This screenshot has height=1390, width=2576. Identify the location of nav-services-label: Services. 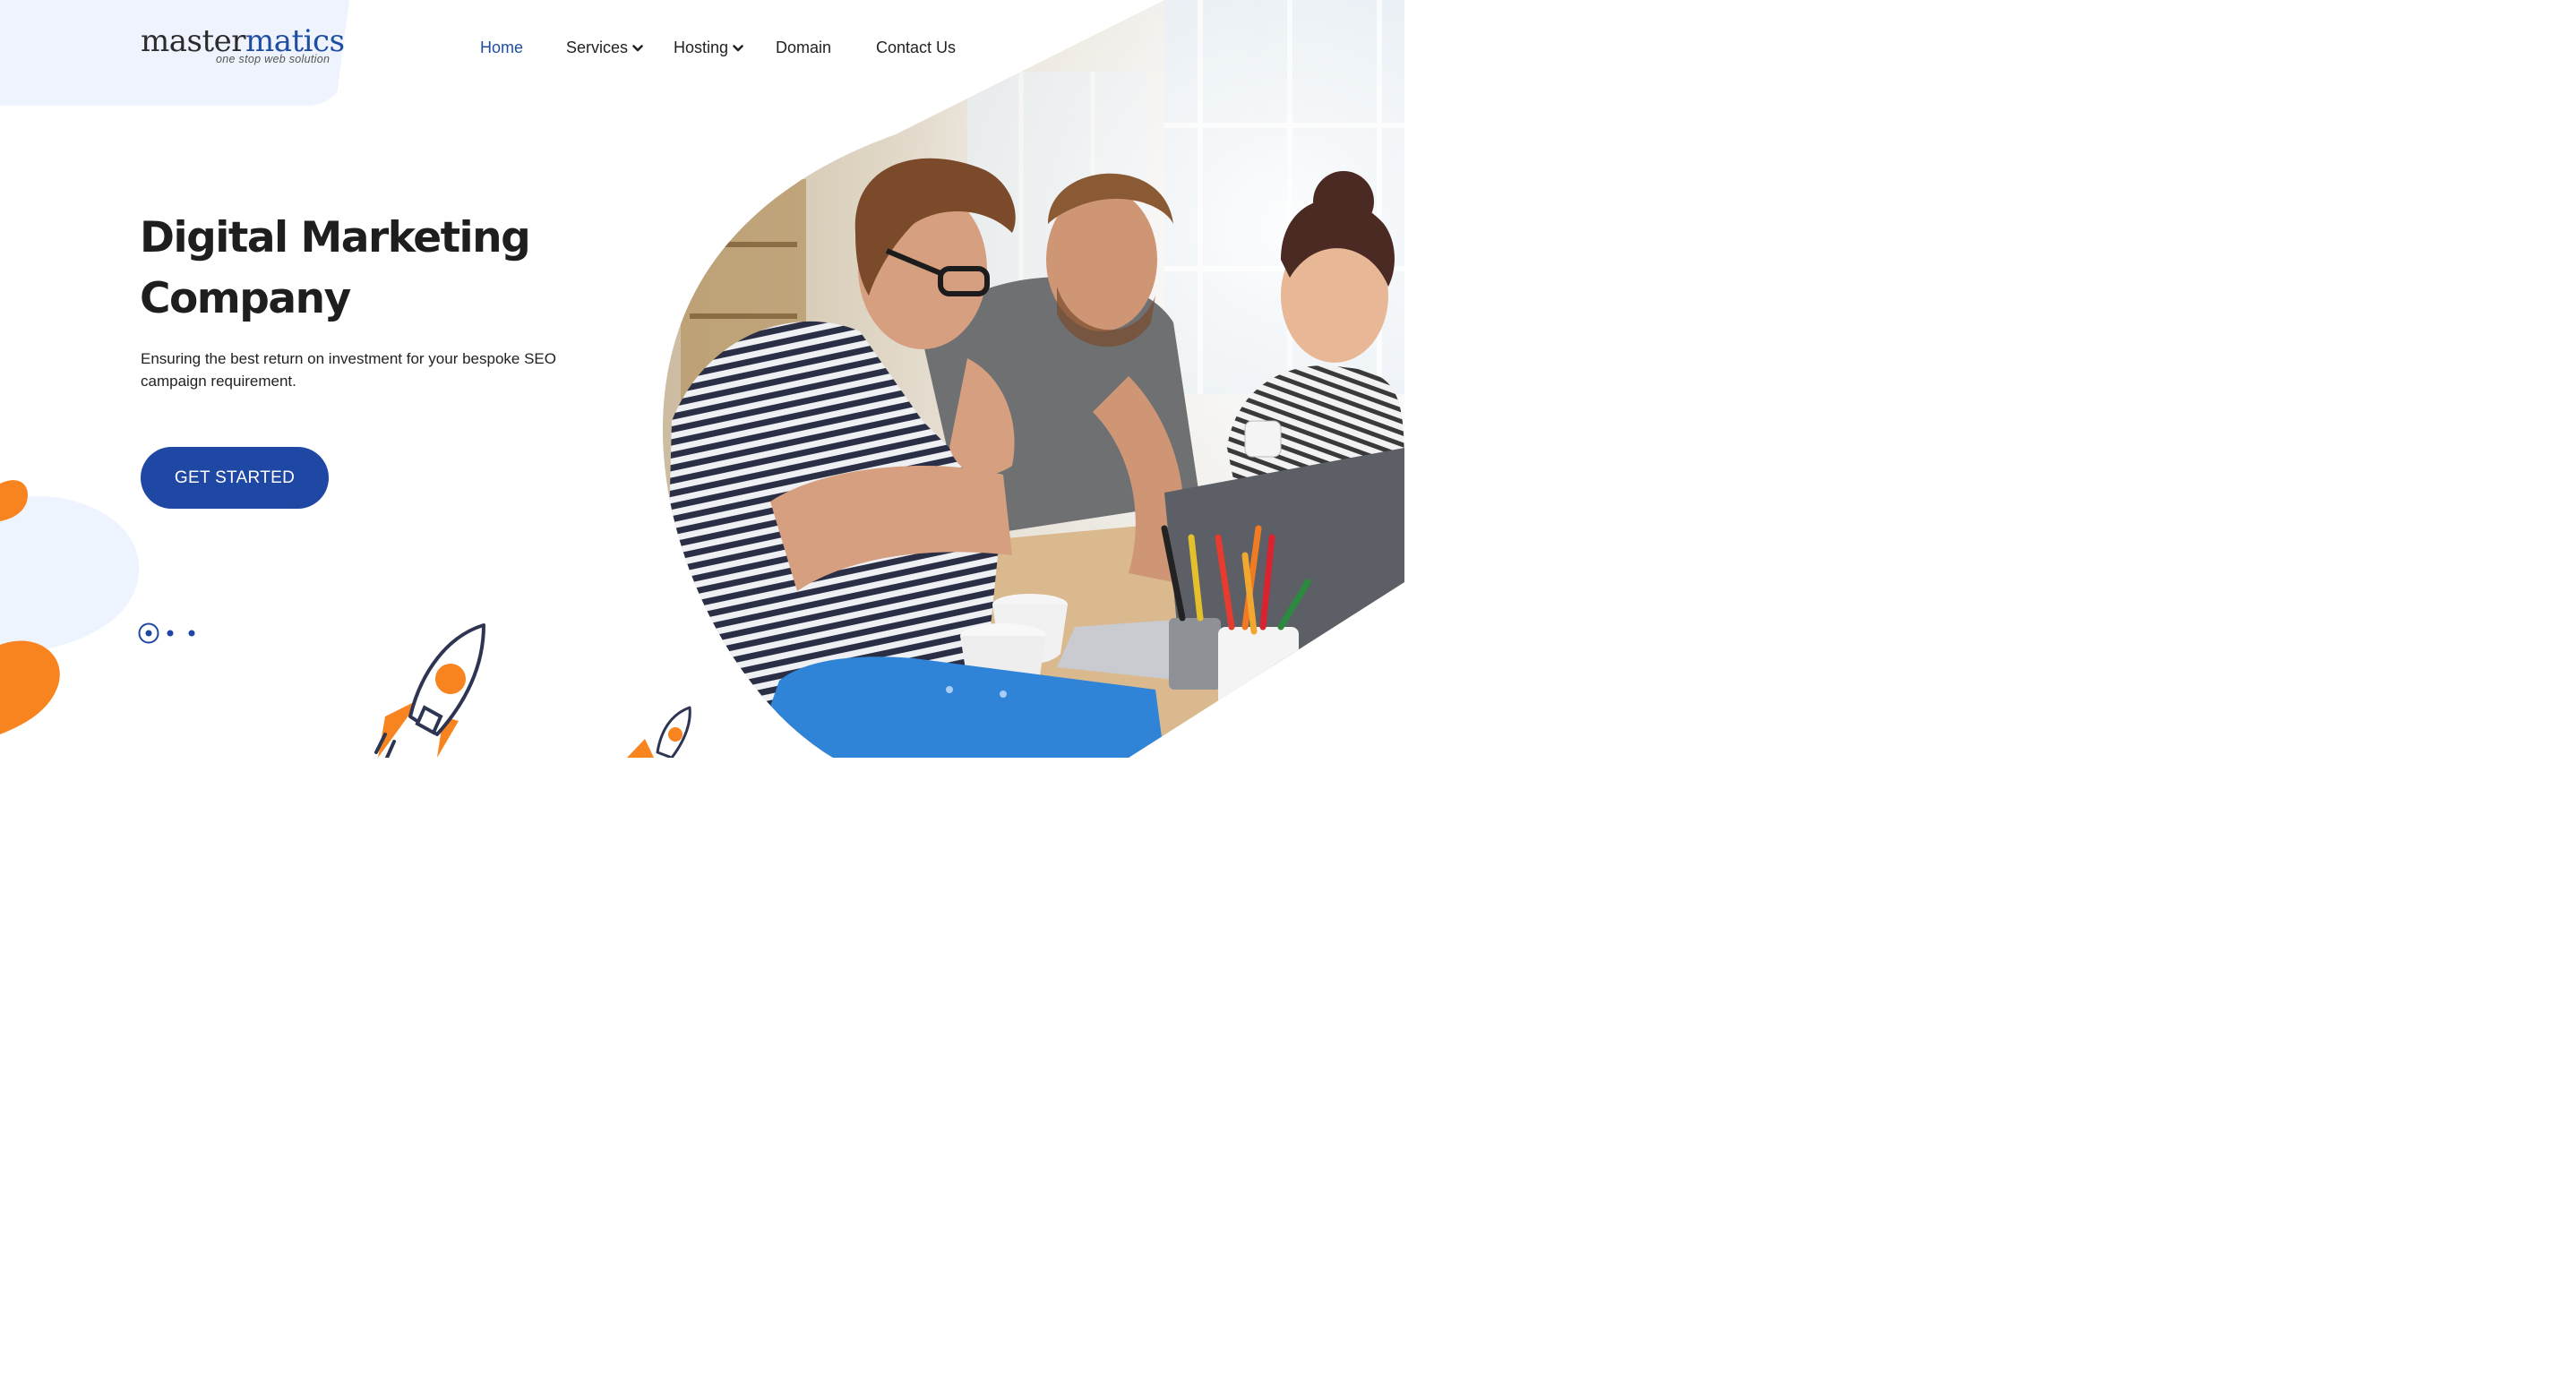
(597, 47).